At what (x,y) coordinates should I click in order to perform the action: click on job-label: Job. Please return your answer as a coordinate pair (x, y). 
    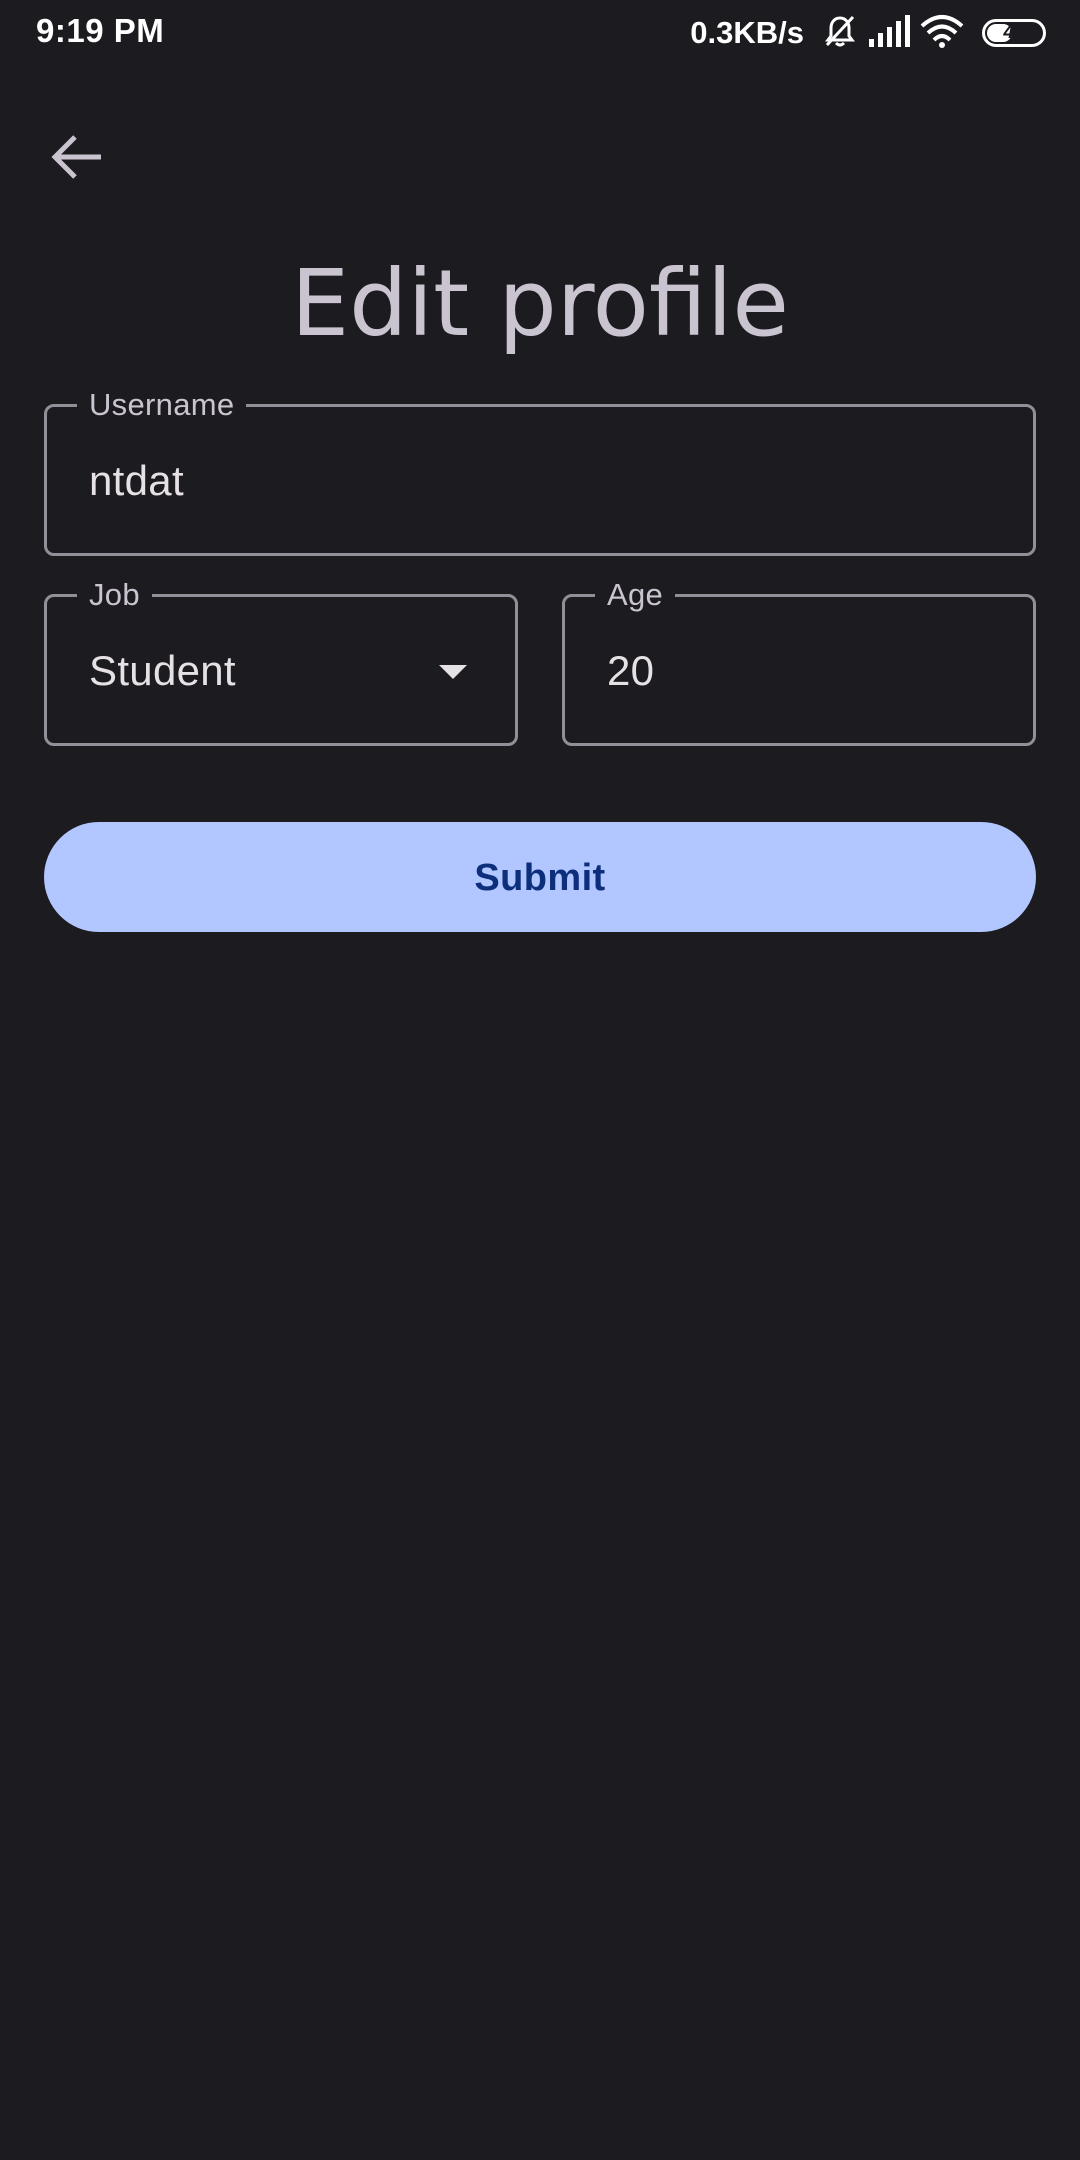
    Looking at the image, I should click on (114, 595).